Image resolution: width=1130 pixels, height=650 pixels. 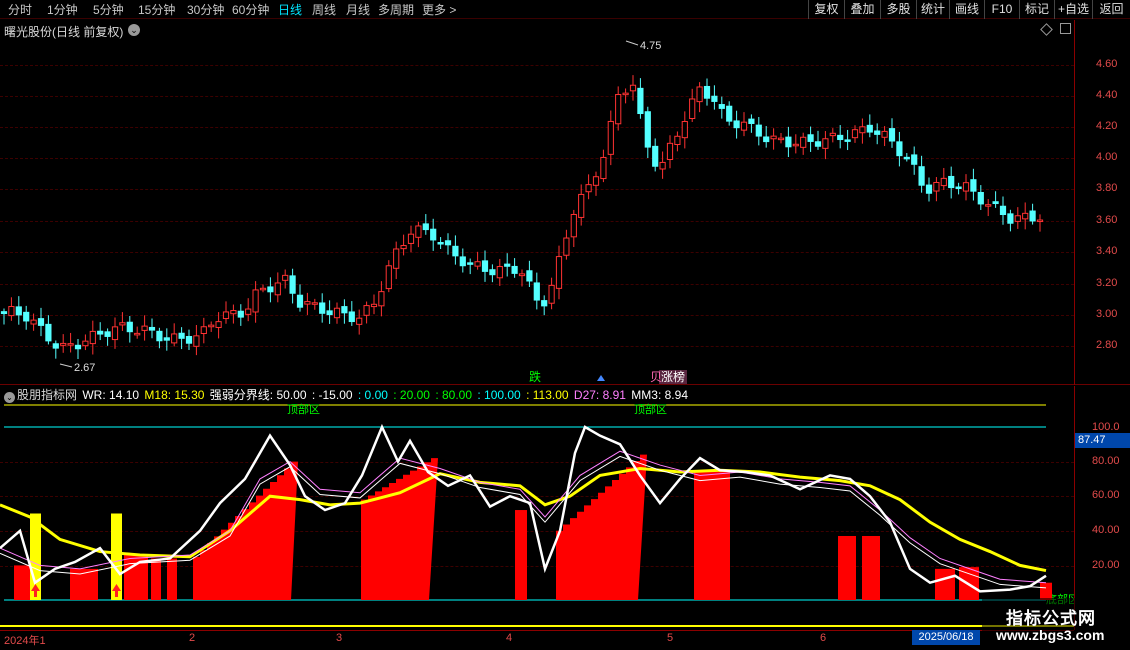 I want to click on price-tick: 4.60, so click(x=1107, y=64).